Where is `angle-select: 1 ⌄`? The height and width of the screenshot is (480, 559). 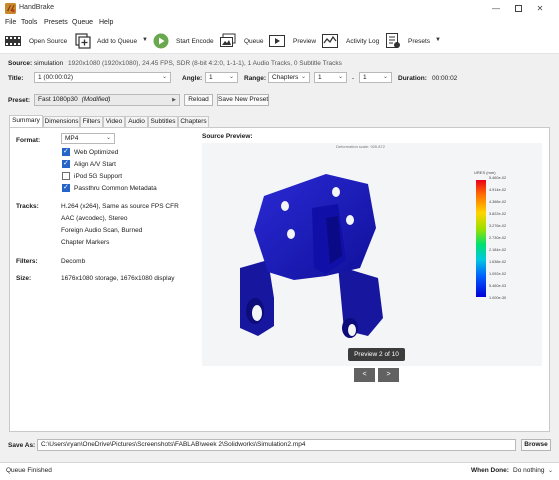
angle-select: 1 ⌄ is located at coordinates (221, 77).